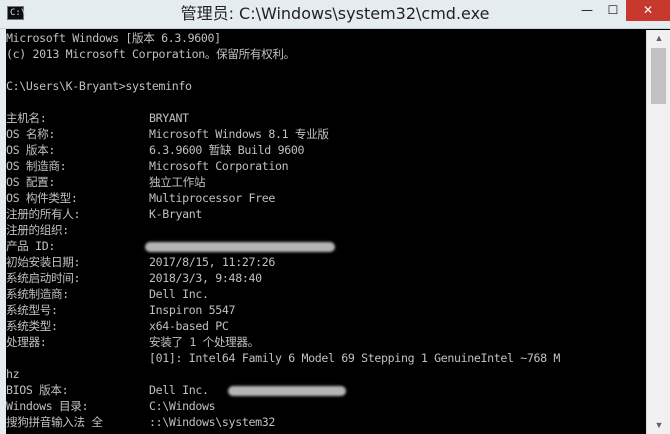 The height and width of the screenshot is (434, 670). What do you see at coordinates (26, 118) in the screenshot?
I see `info-label: 主机名:` at bounding box center [26, 118].